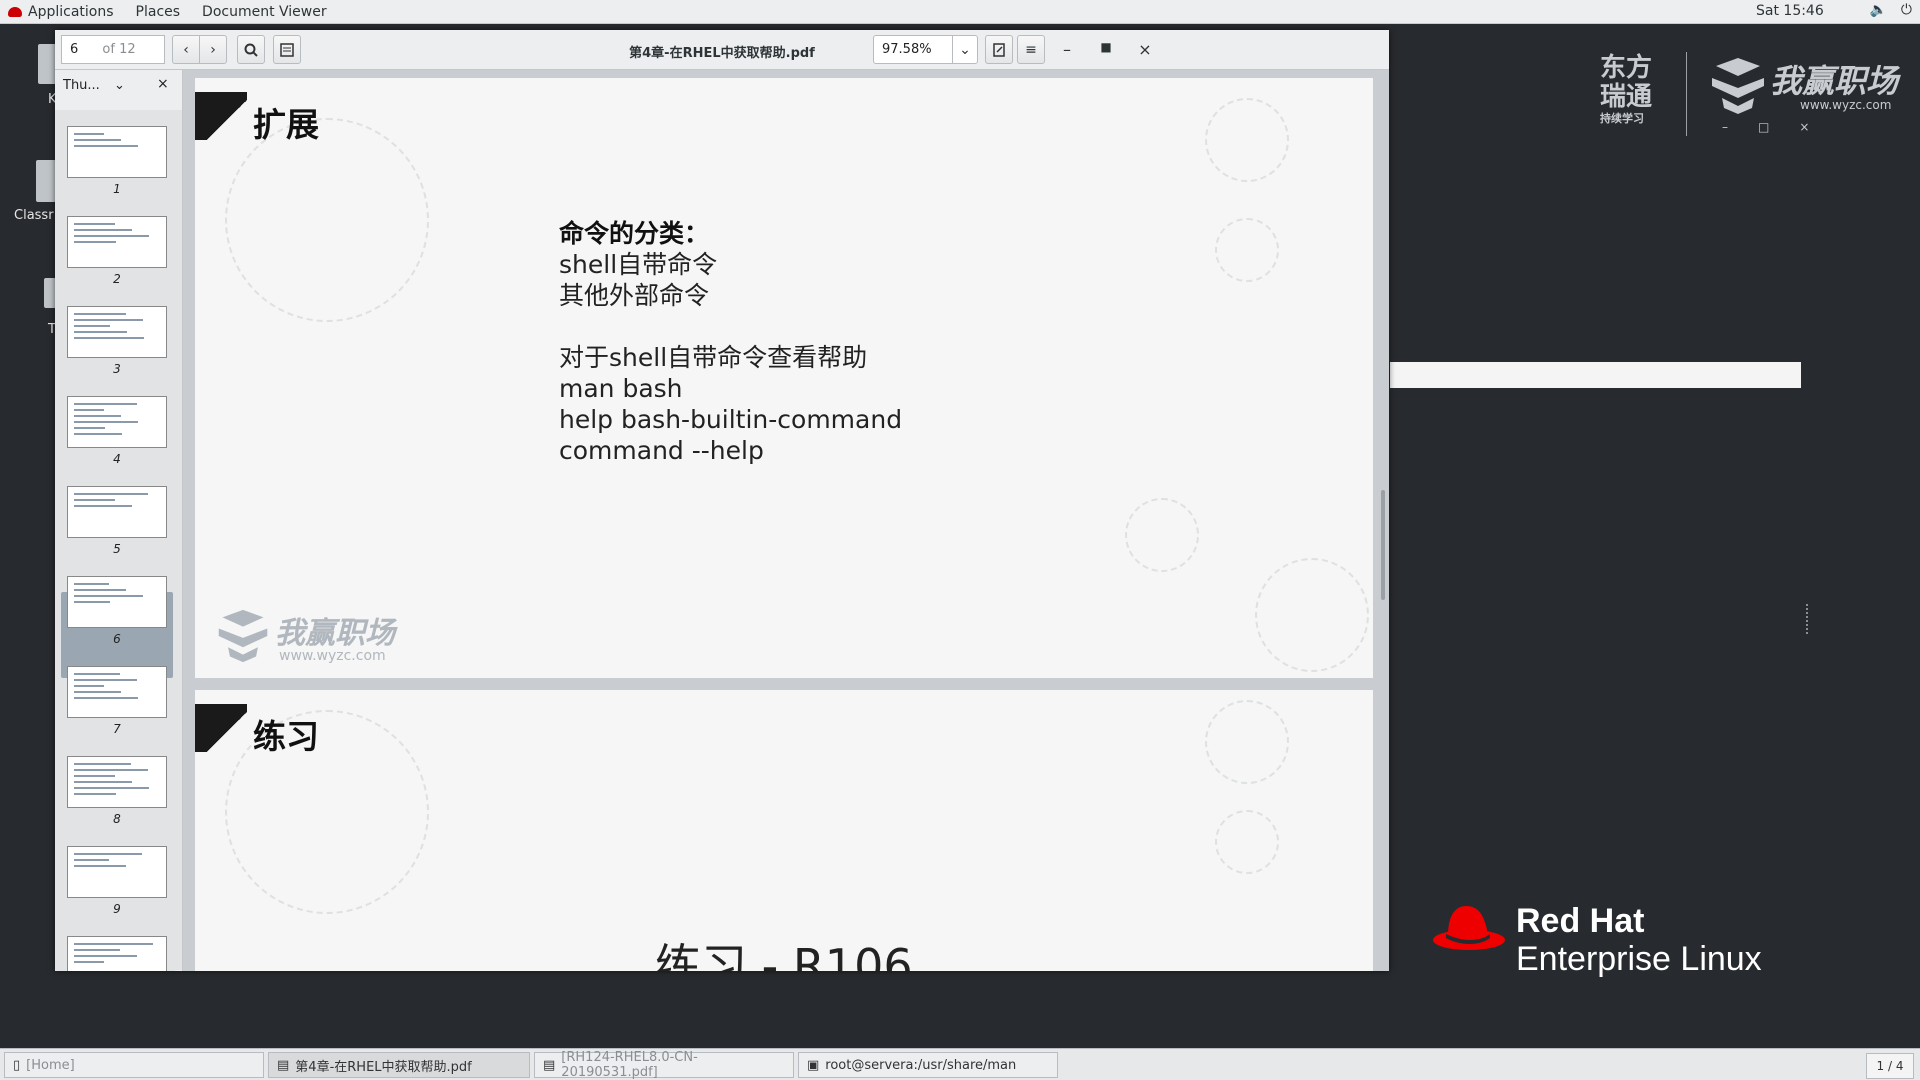 The image size is (1920, 1080). I want to click on sidebar-mode-combo: Thu... ⌄, so click(94, 85).